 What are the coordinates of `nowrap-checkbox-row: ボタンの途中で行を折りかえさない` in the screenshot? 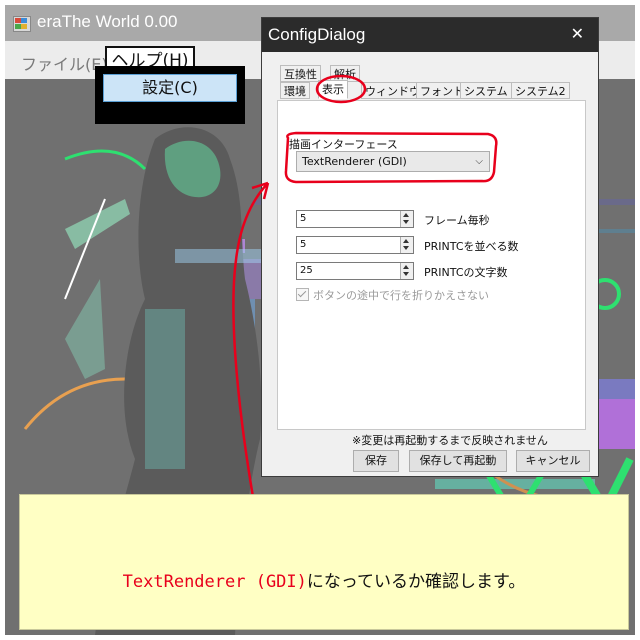 It's located at (392, 295).